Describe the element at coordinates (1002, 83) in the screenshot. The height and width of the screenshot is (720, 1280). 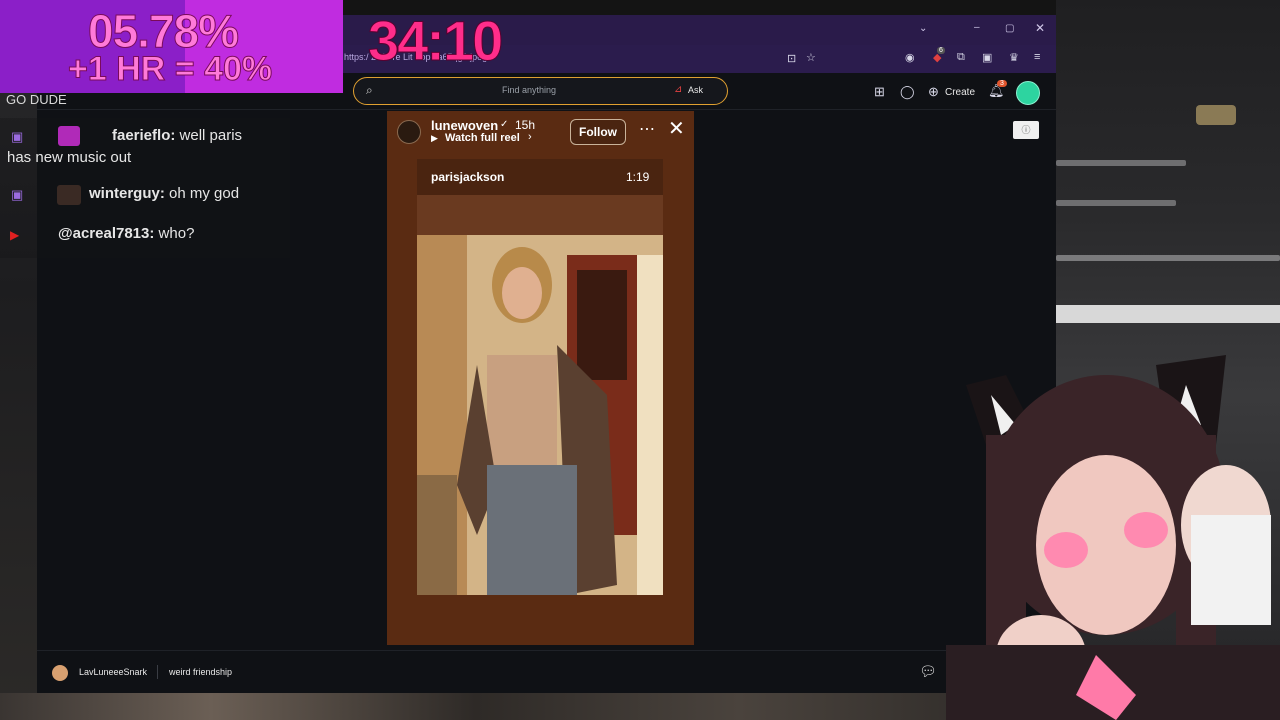
I see `notification-badge: 3` at that location.